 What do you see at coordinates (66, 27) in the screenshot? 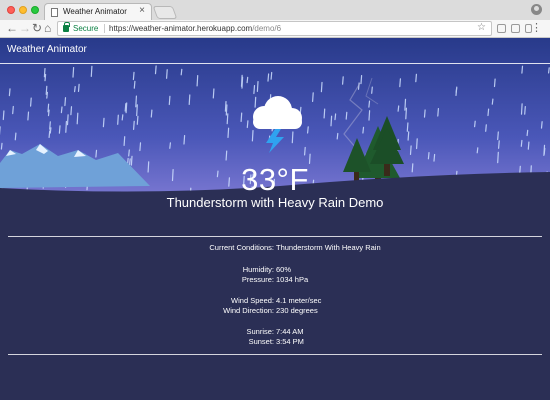
I see `lock-icon` at bounding box center [66, 27].